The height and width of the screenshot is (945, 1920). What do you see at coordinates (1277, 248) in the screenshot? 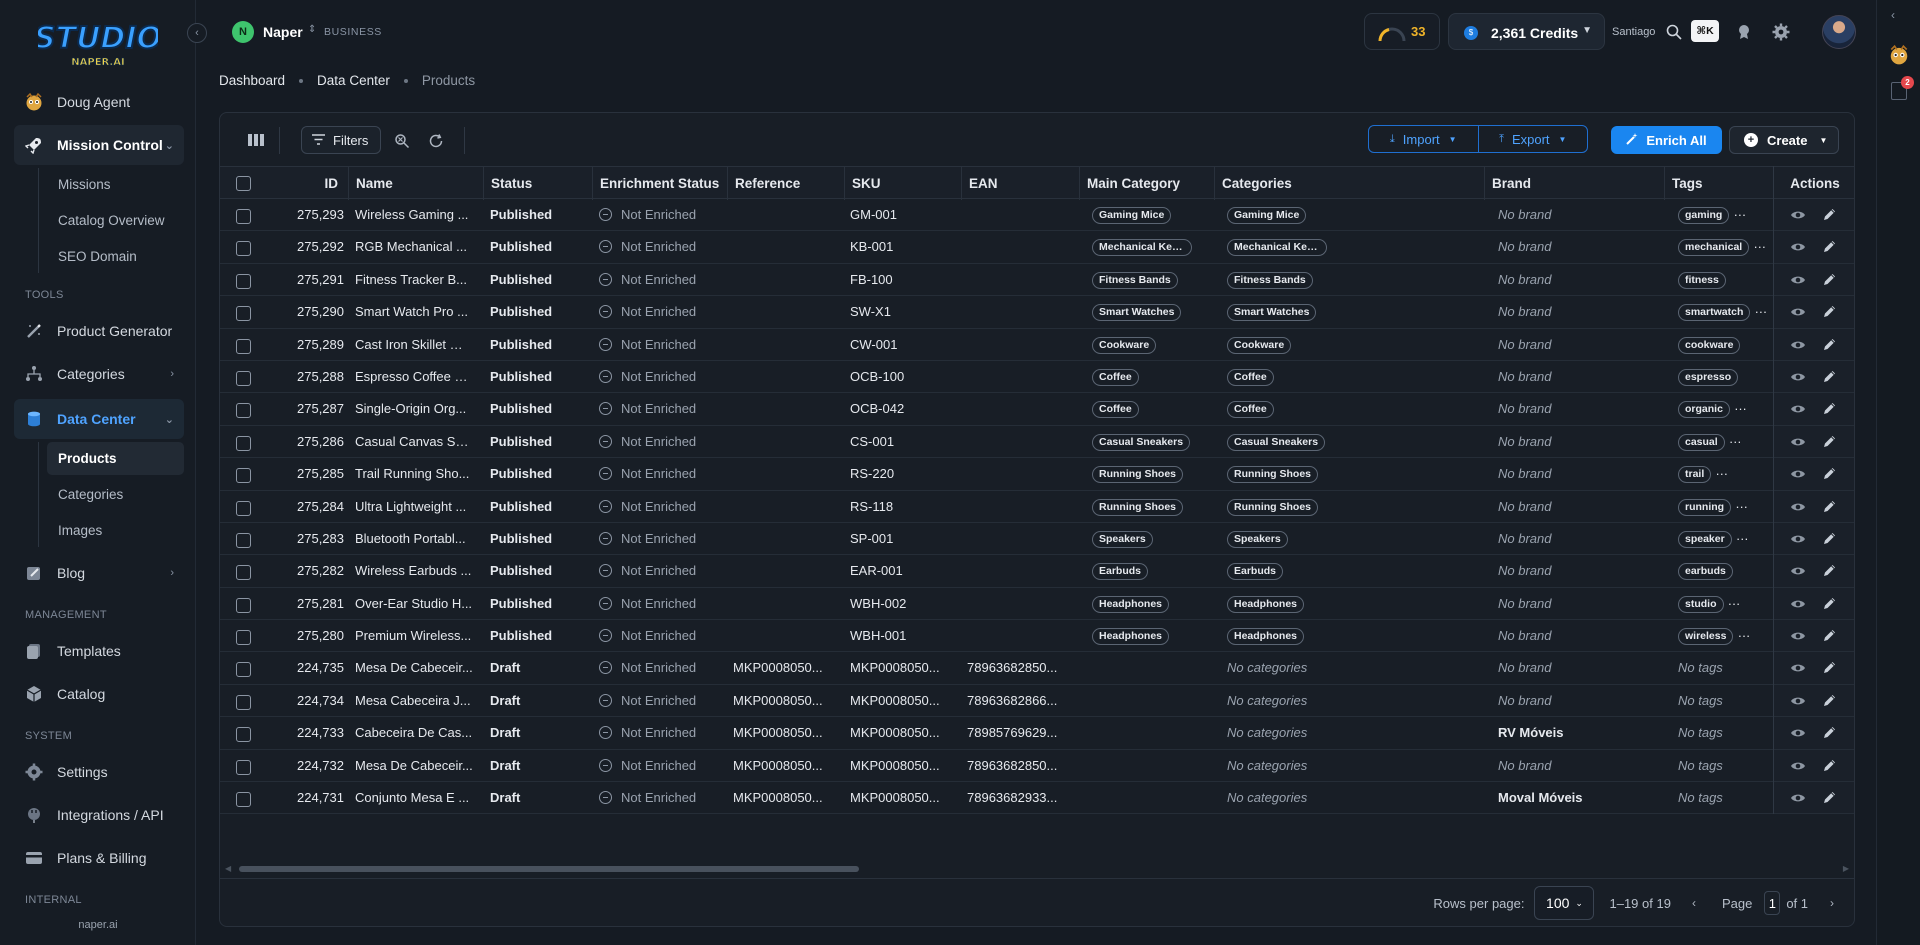
I see `category-chip: Mechanical Keyboards` at bounding box center [1277, 248].